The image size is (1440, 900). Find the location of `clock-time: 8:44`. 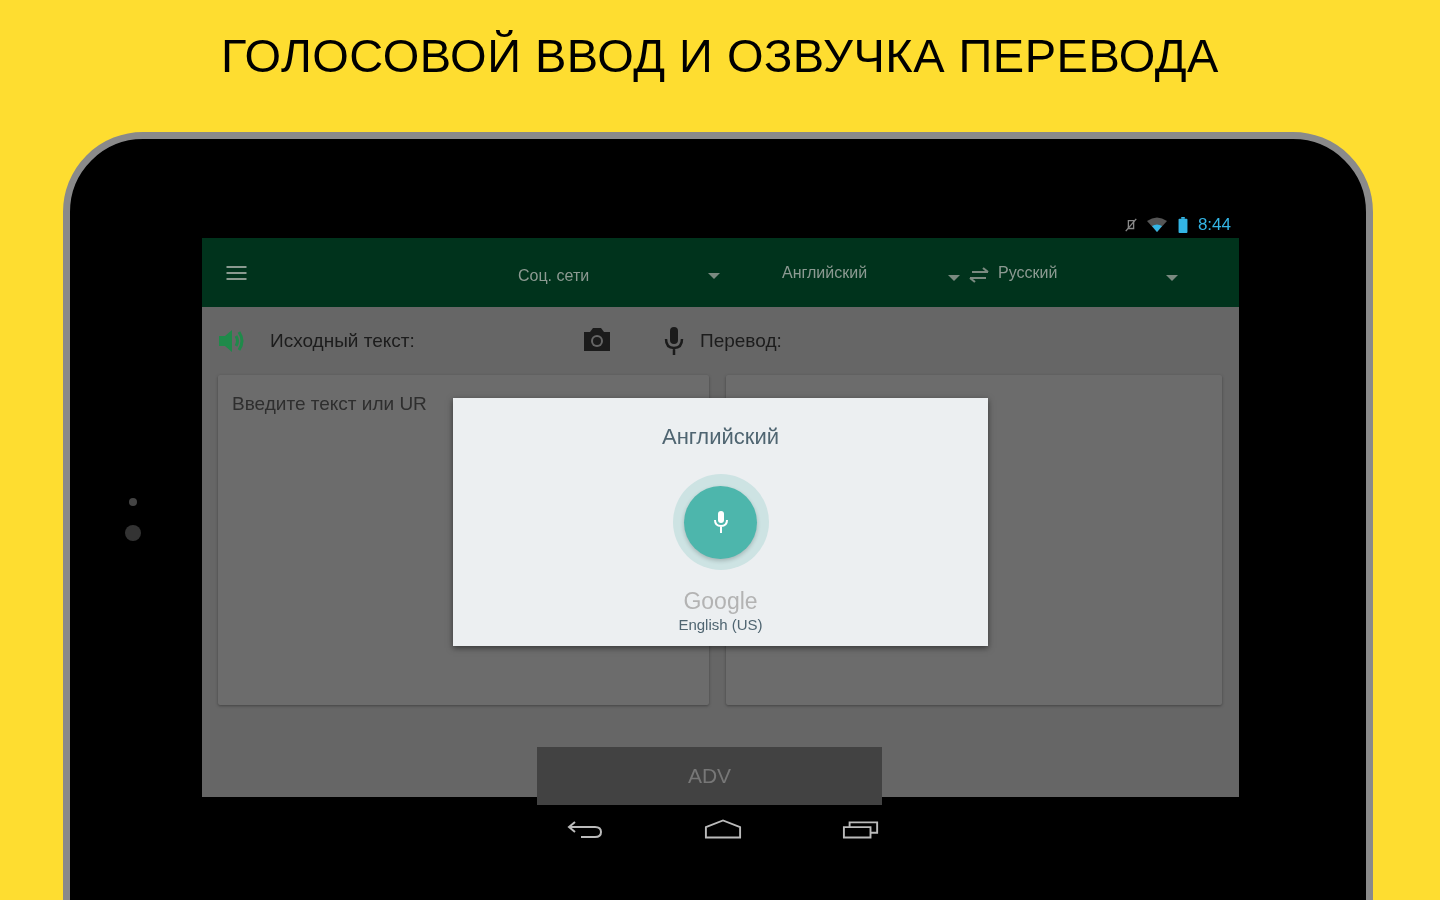

clock-time: 8:44 is located at coordinates (1214, 224).